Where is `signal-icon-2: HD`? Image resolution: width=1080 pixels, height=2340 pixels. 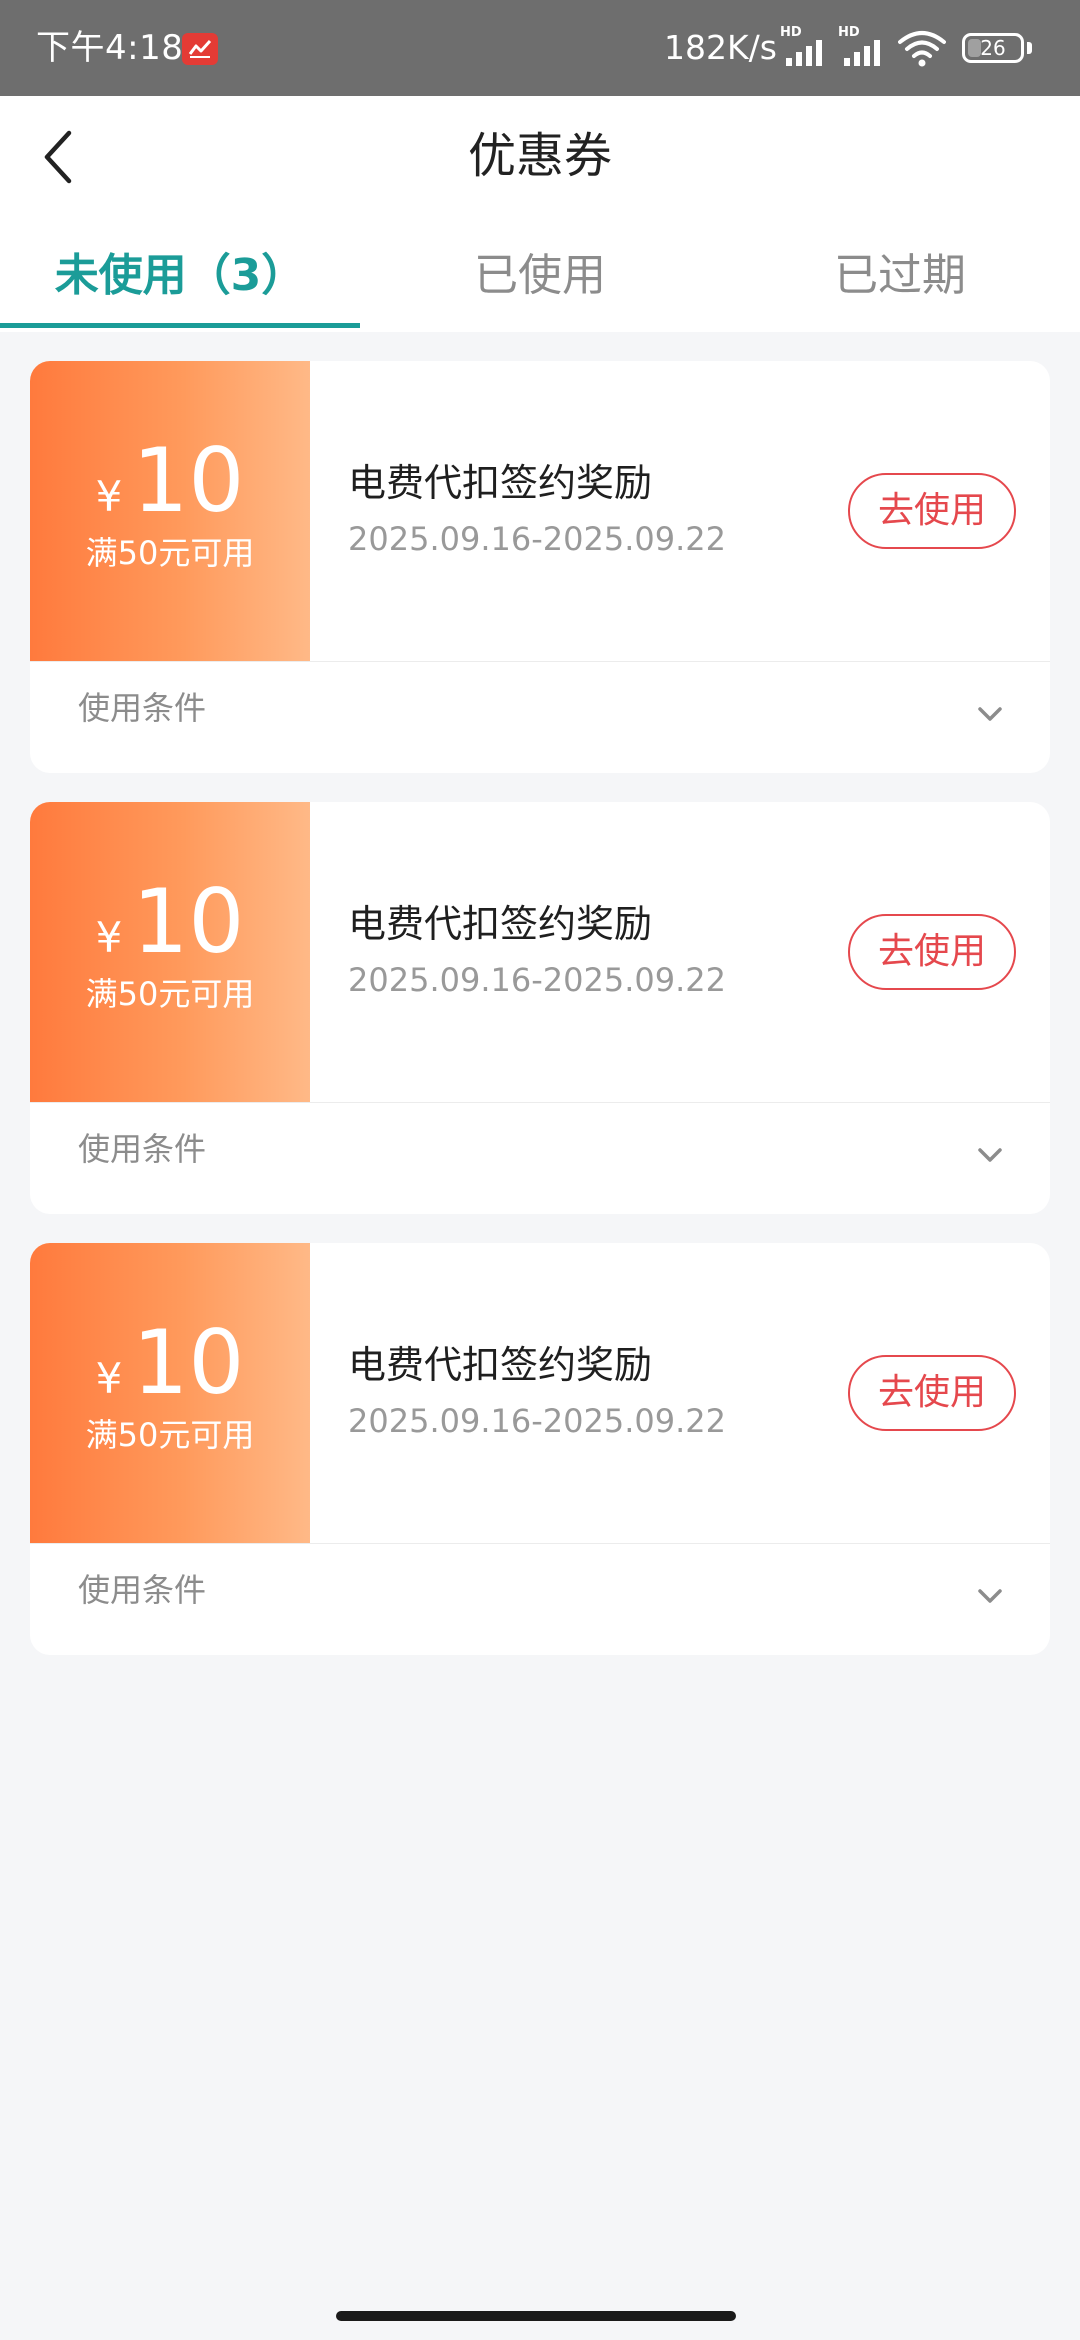 signal-icon-2: HD is located at coordinates (863, 47).